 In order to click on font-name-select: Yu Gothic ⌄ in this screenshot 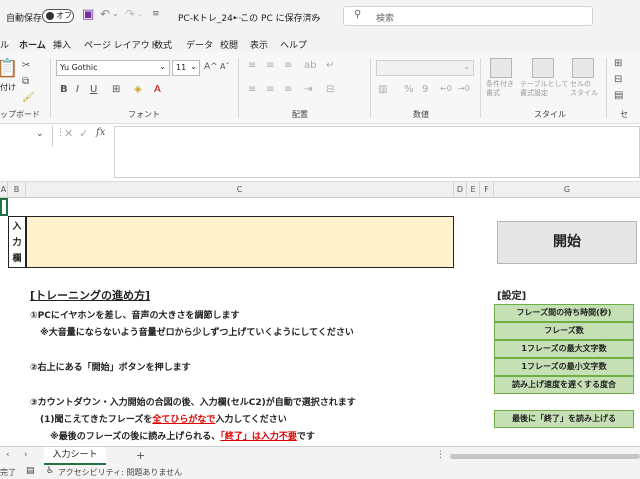, I will do `click(113, 68)`.